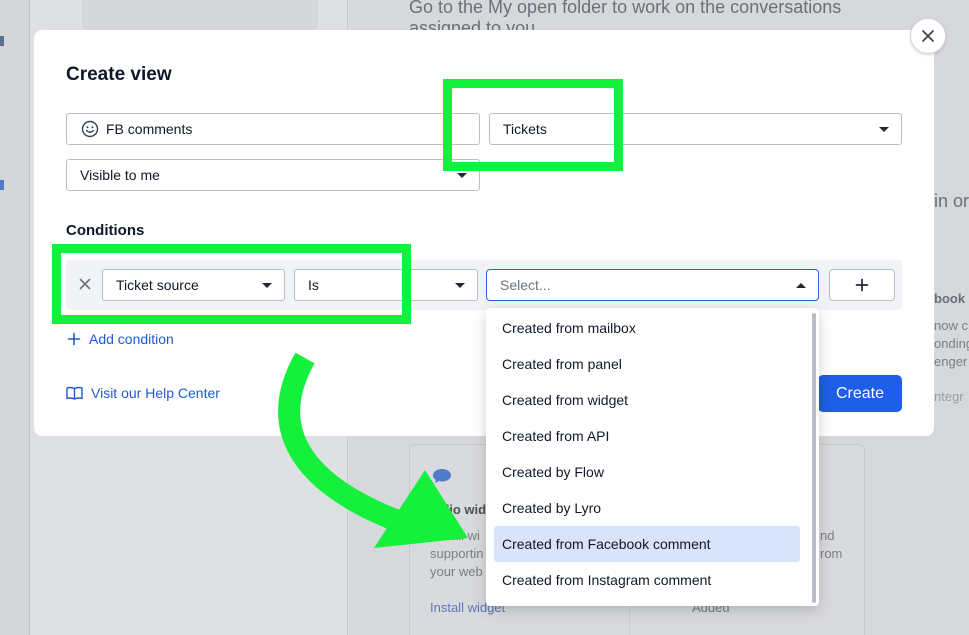  Describe the element at coordinates (155, 393) in the screenshot. I see `help-center-label: Visit our Help Center` at that location.